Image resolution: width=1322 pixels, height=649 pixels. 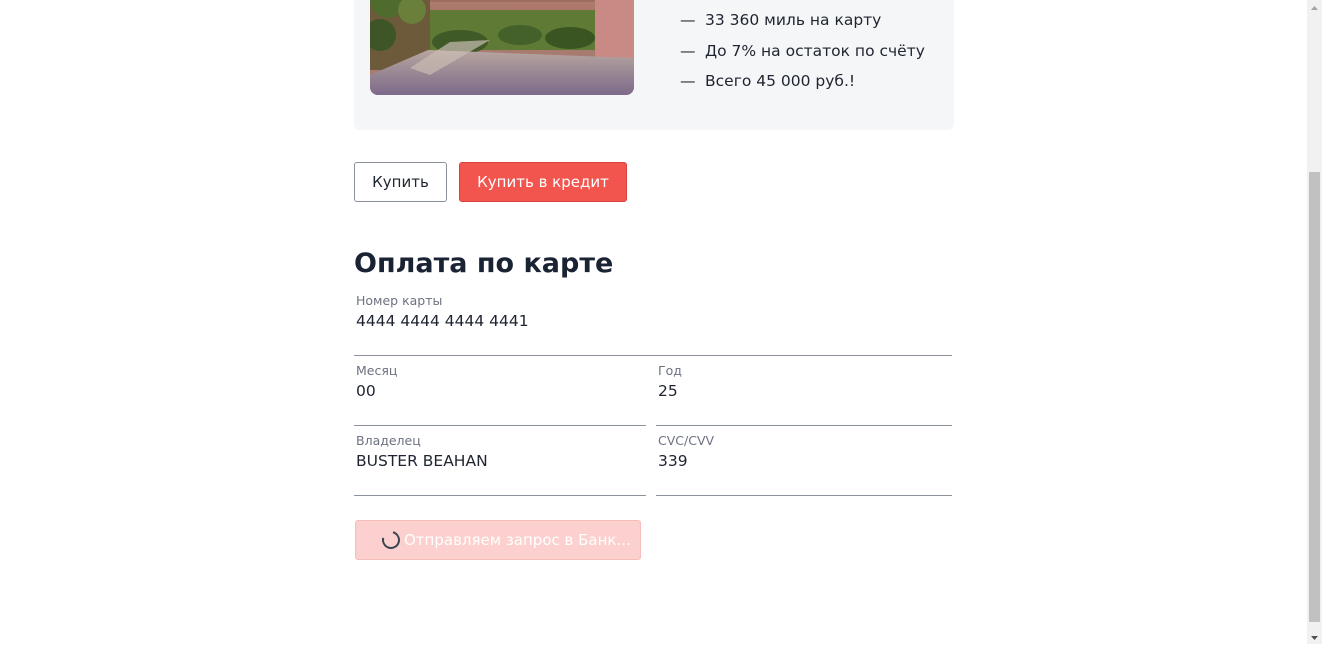 I want to click on month-field: Месяц, so click(x=500, y=391).